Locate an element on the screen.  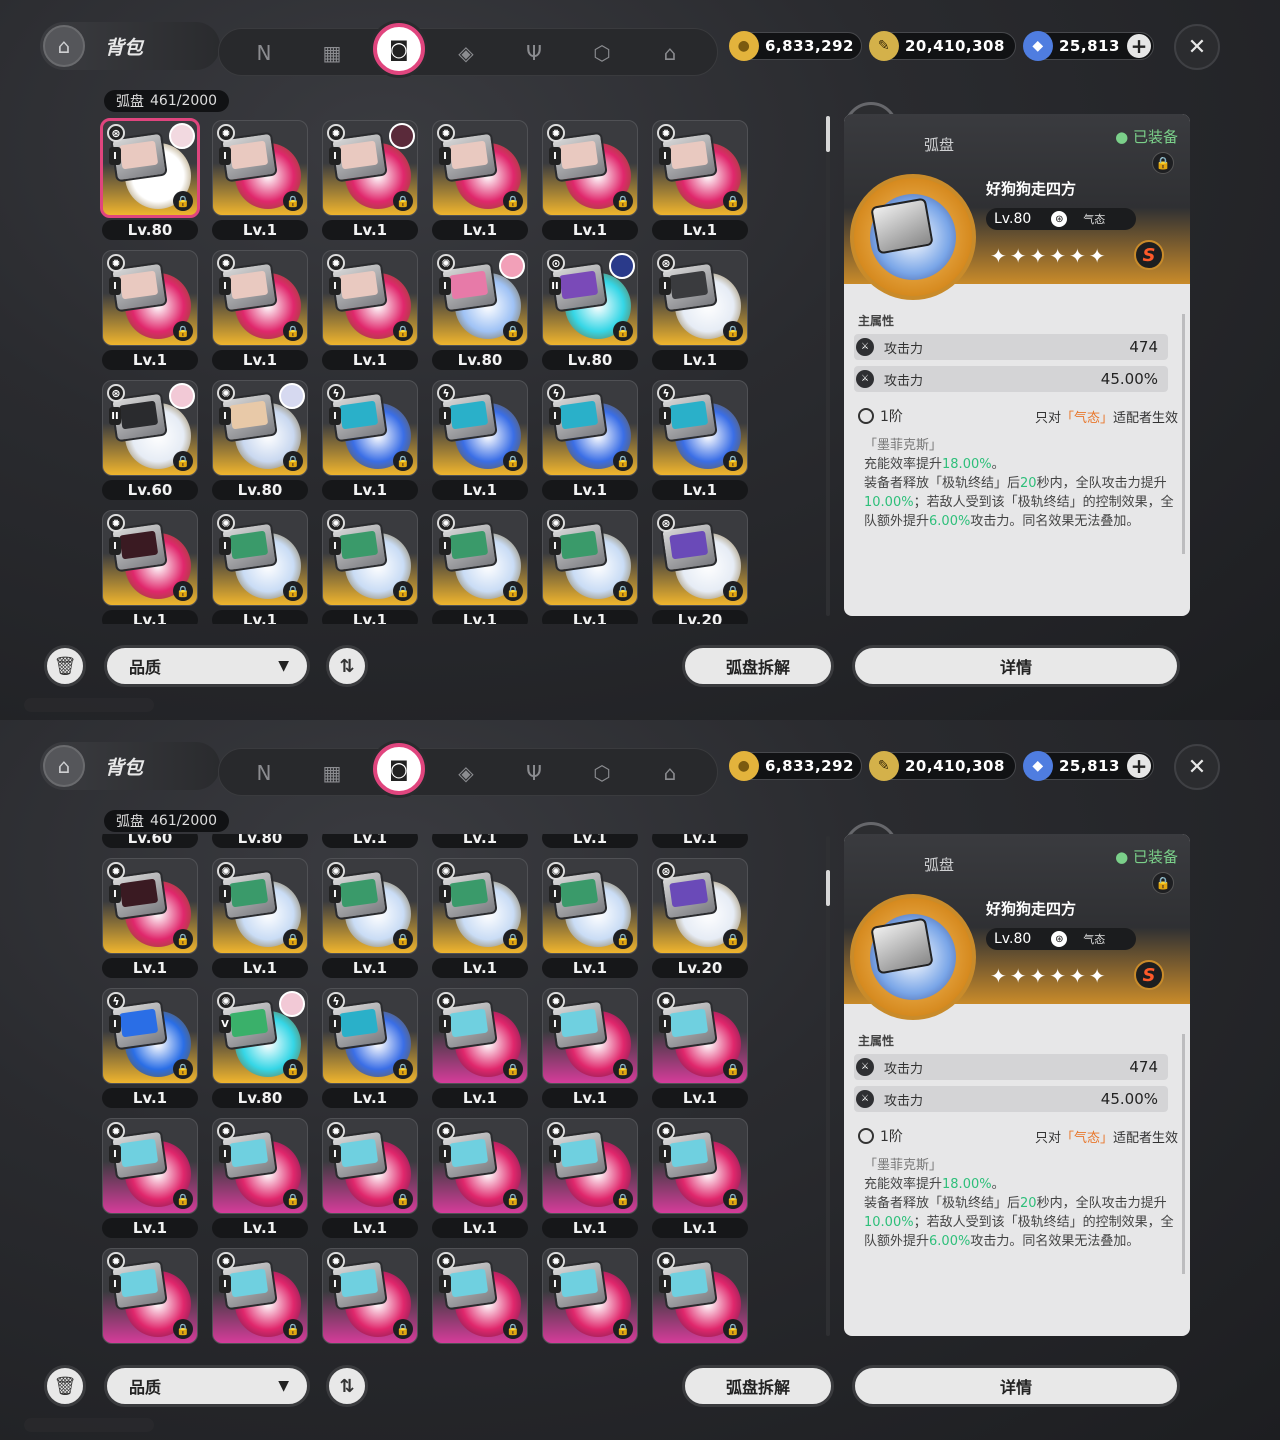
disc-card: ⊙ II 🔒 is located at coordinates (590, 298).